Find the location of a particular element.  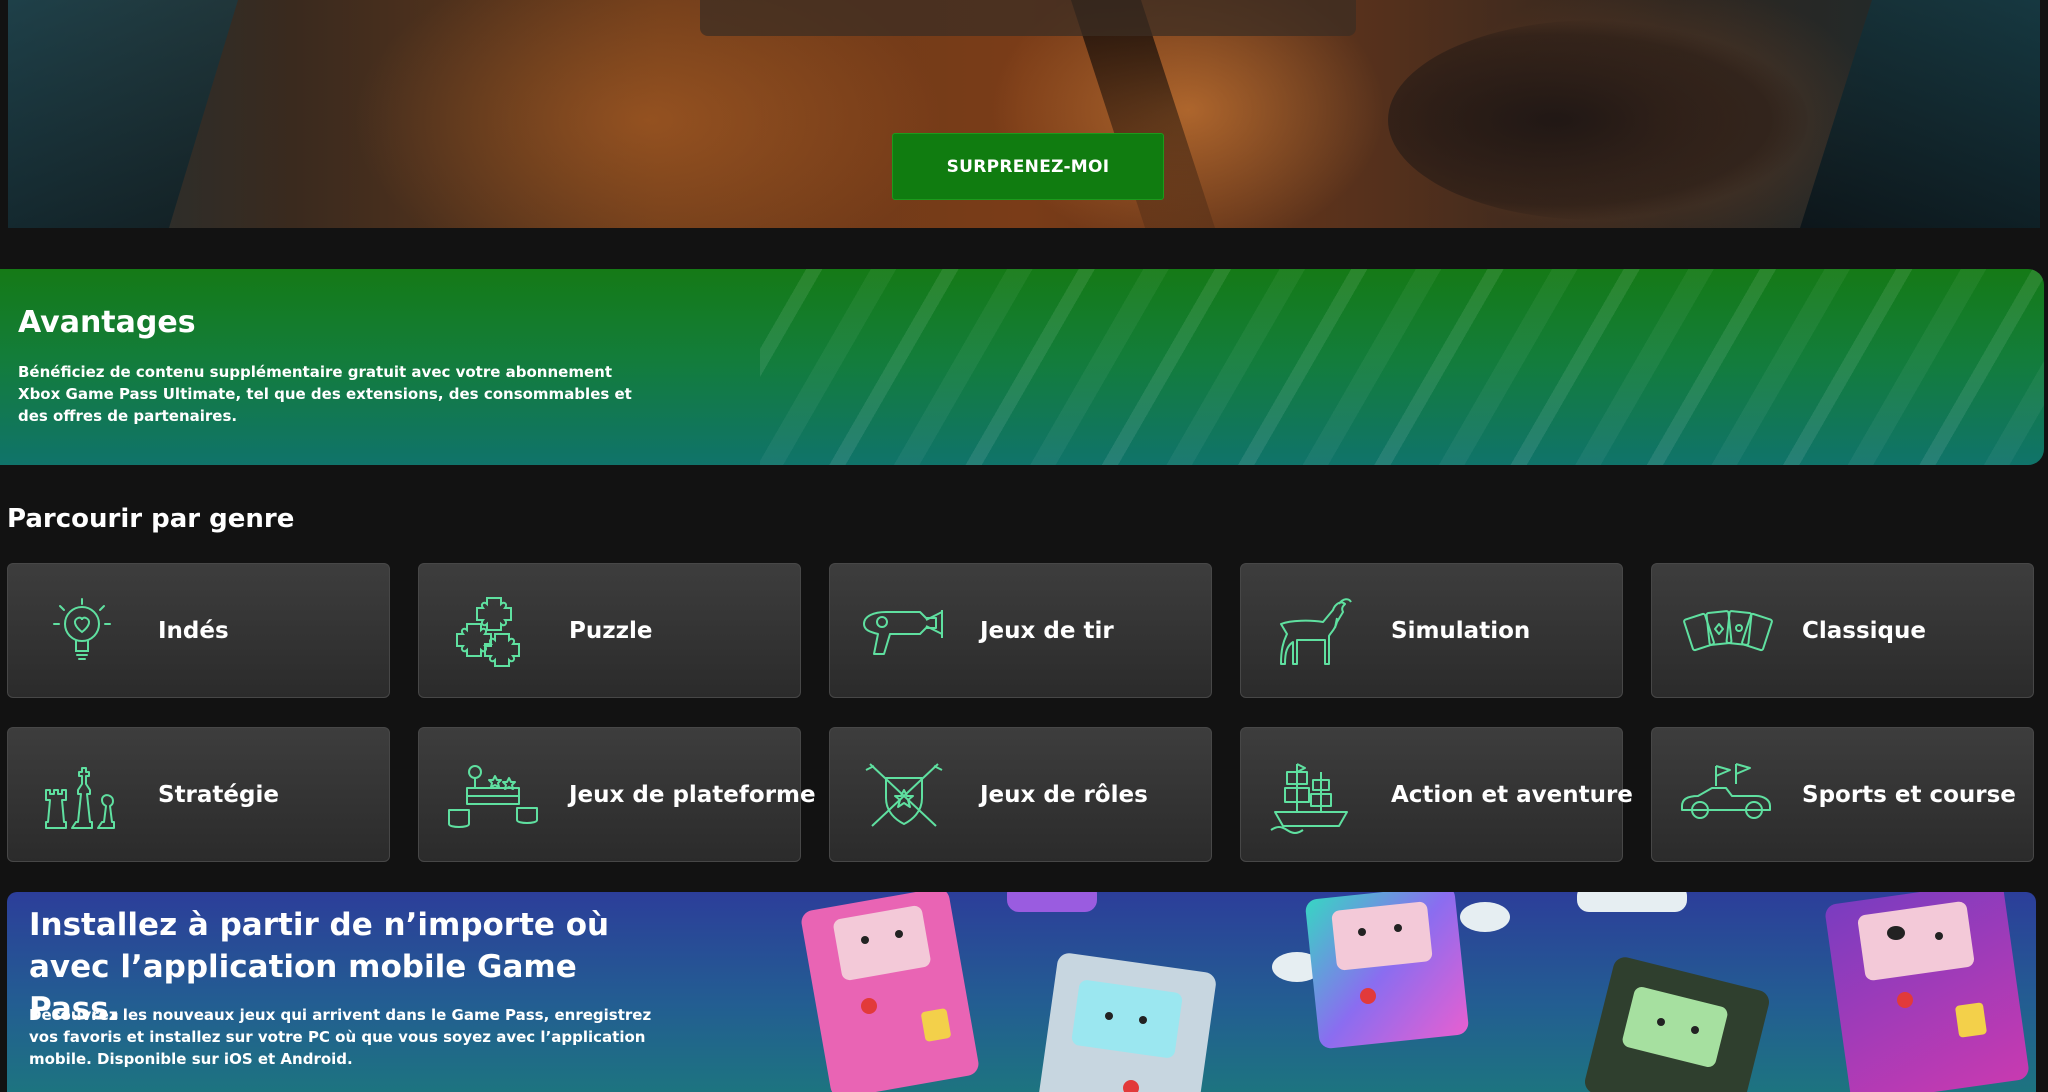

chess-pieces-icon is located at coordinates (82, 796).